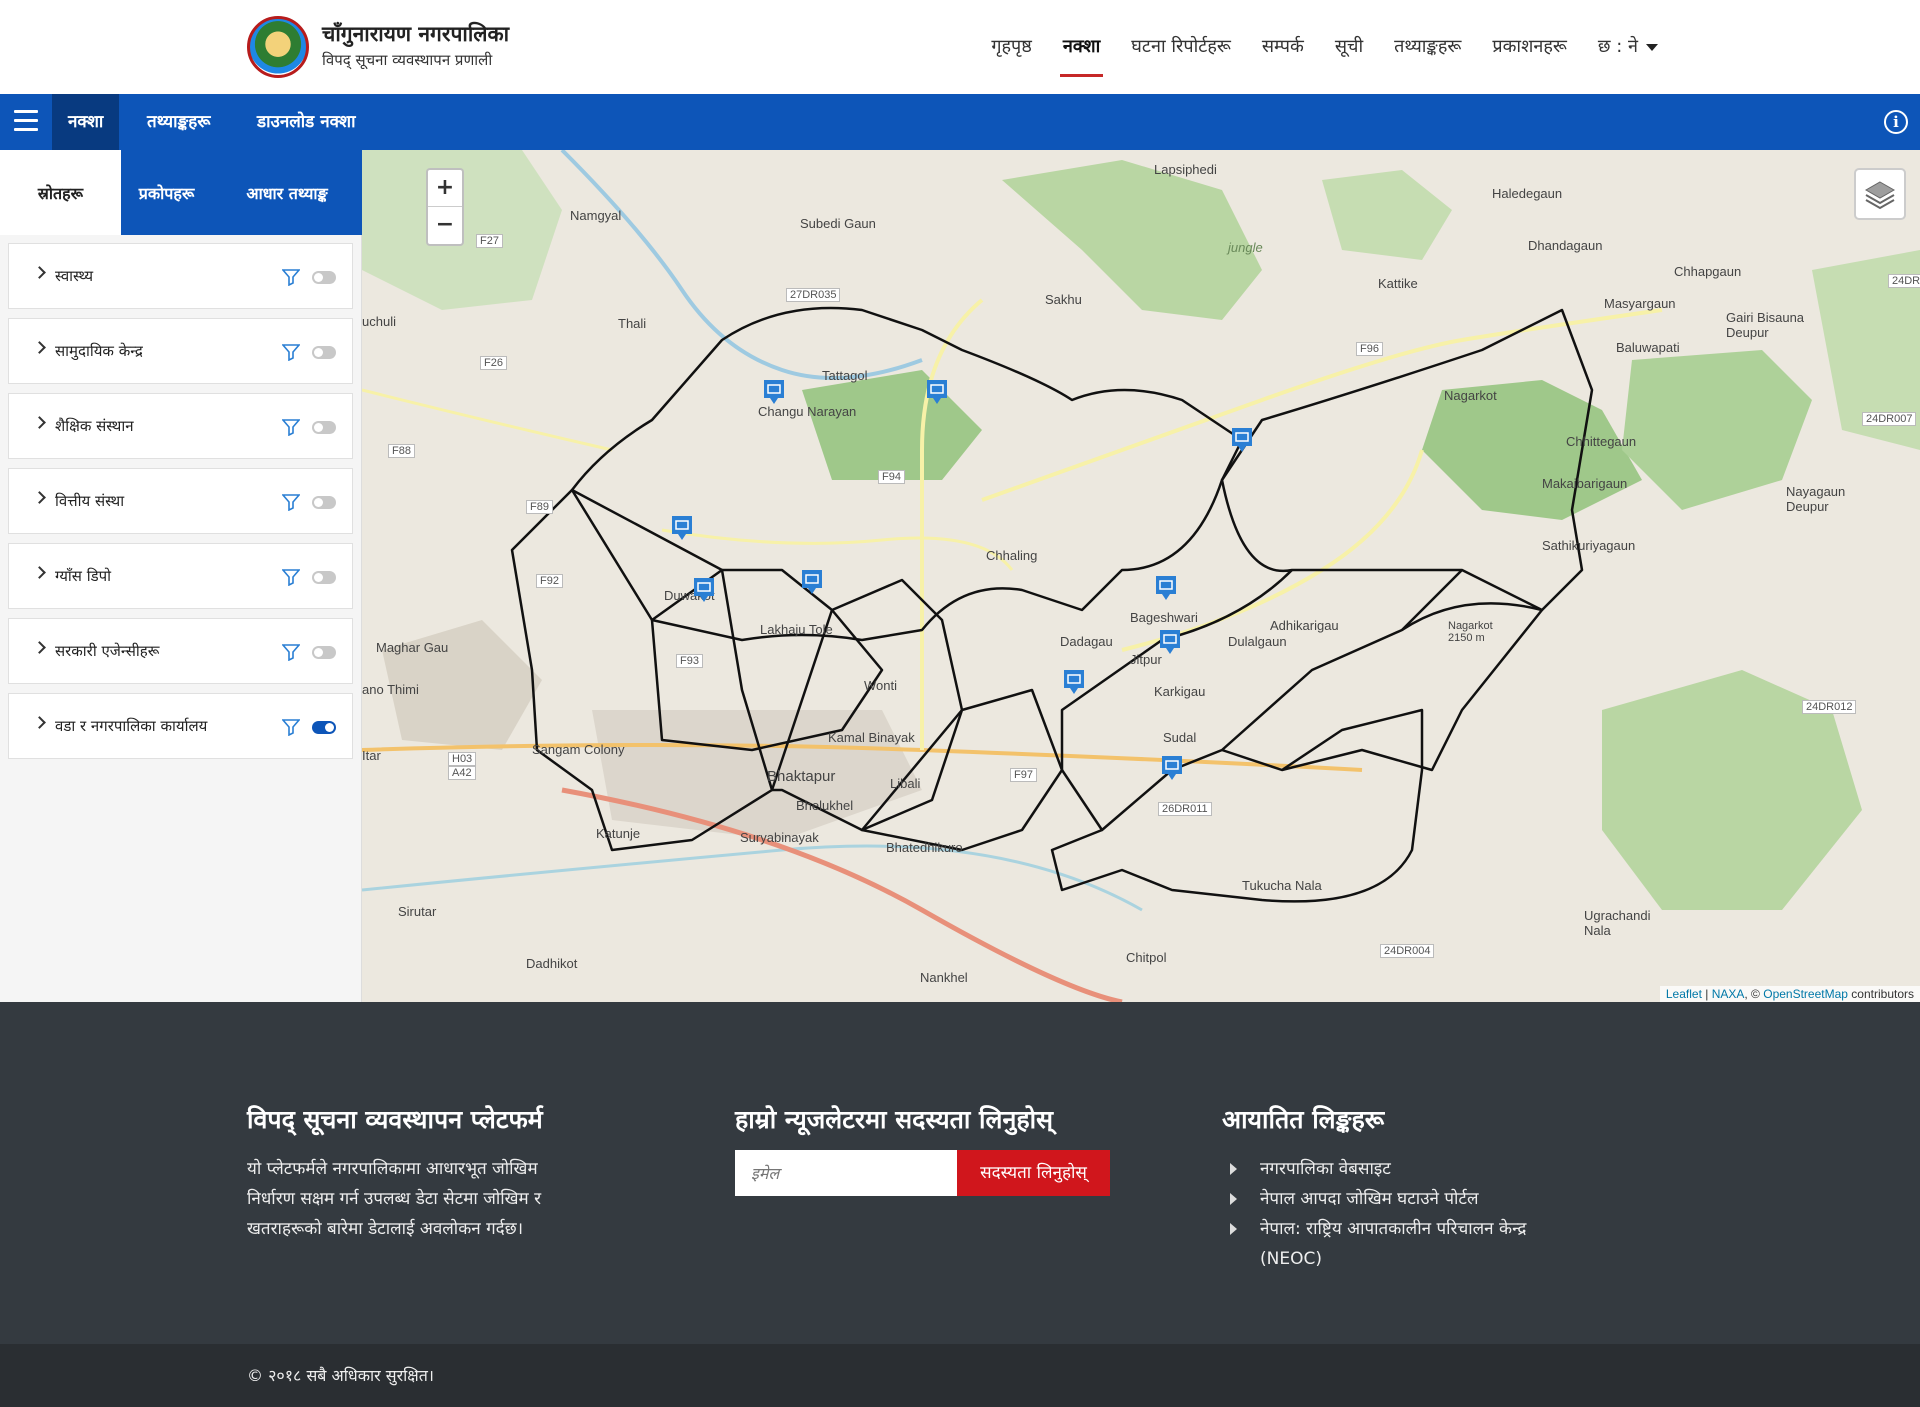 The image size is (1920, 1407). Describe the element at coordinates (1728, 994) in the screenshot. I see `naxa-link: NAXA` at that location.